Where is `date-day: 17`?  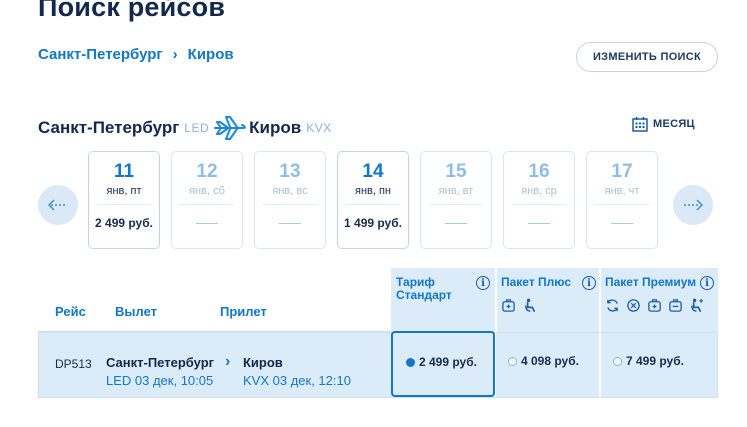
date-day: 17 is located at coordinates (622, 171).